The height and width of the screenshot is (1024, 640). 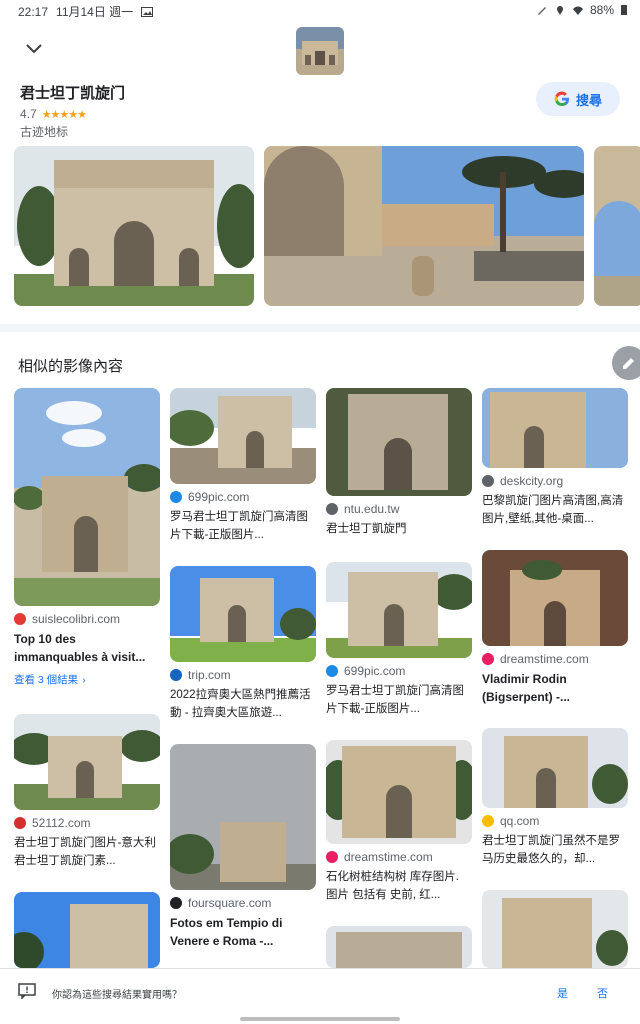 What do you see at coordinates (601, 10) in the screenshot?
I see `battery-percent: 88%` at bounding box center [601, 10].